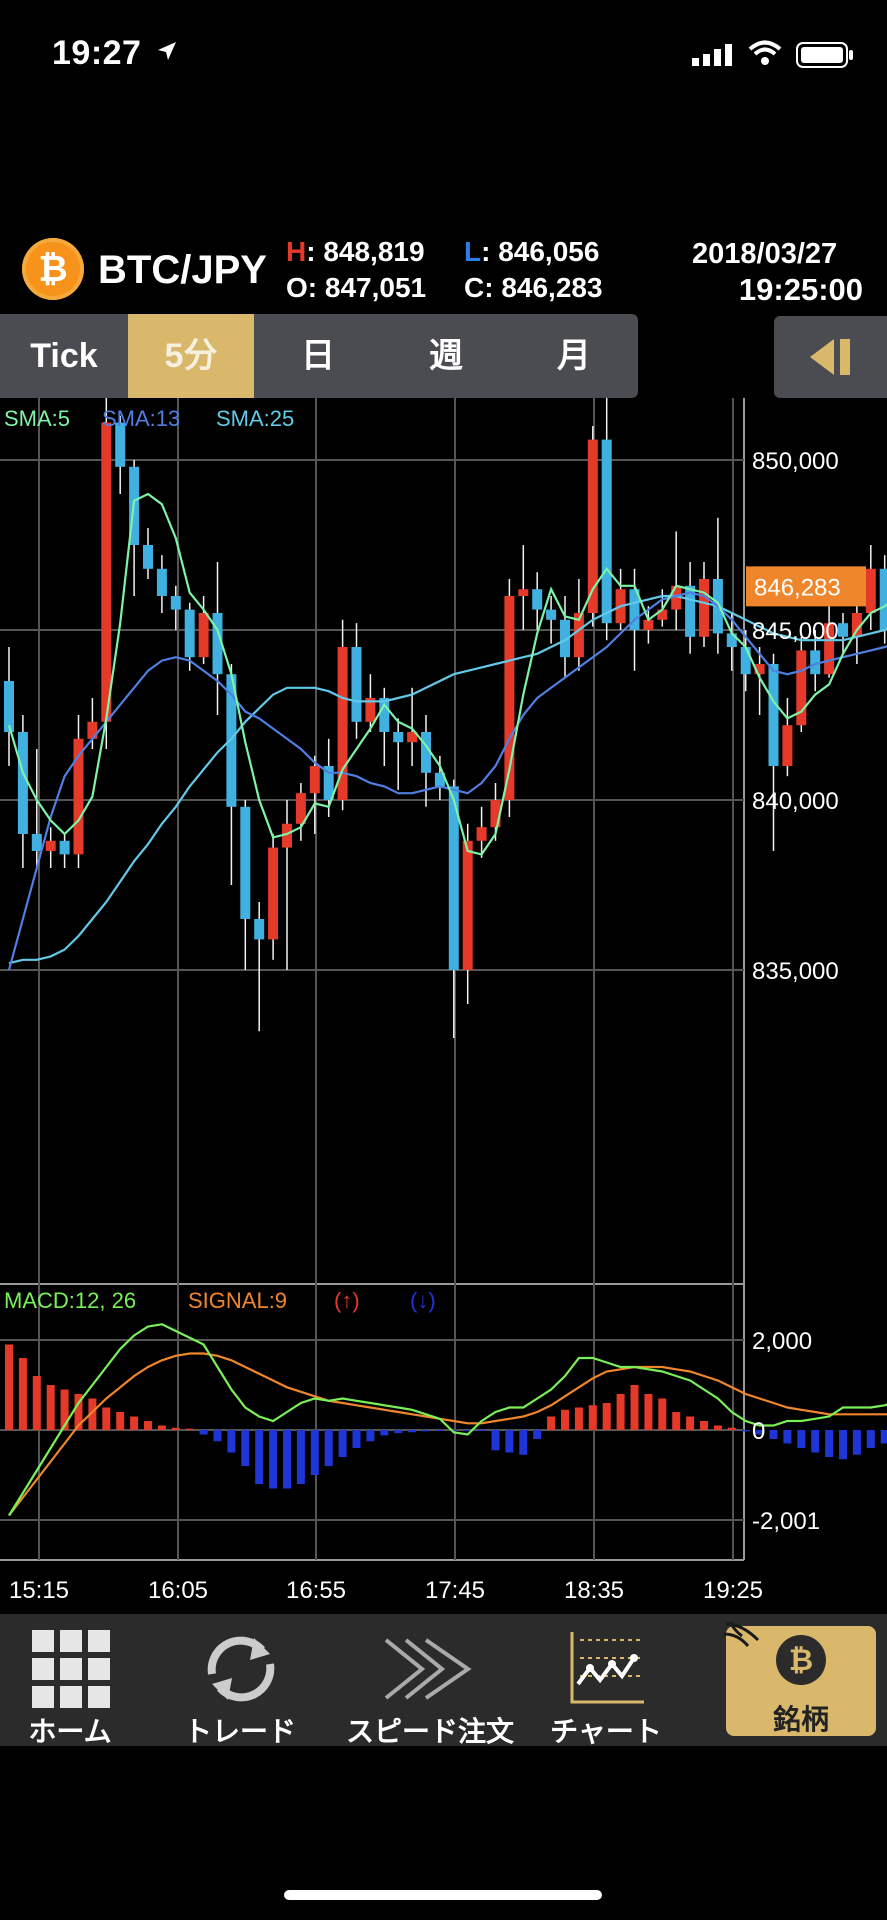 This screenshot has height=1920, width=887. Describe the element at coordinates (455, 1590) in the screenshot. I see `time-tick-label: 17:45` at that location.